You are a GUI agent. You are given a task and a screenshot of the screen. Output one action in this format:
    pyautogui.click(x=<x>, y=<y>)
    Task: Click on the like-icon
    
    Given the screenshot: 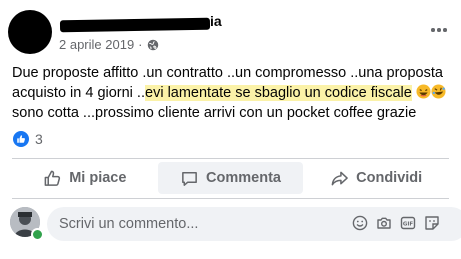 What is the action you would take?
    pyautogui.click(x=21, y=139)
    